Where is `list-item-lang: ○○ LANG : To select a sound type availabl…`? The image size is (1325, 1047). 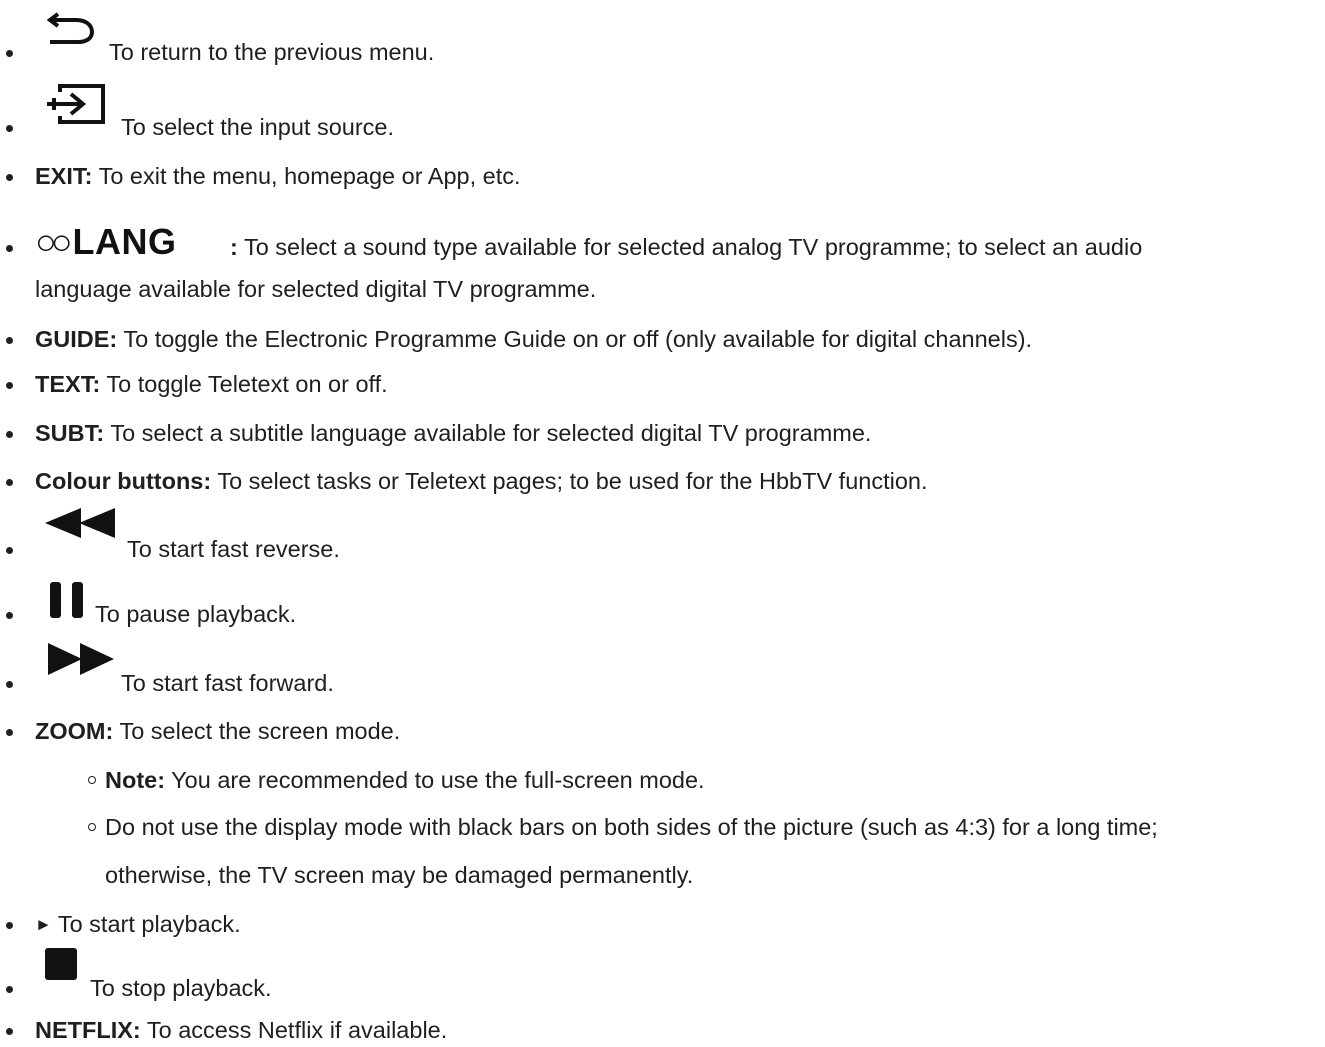 list-item-lang: ○○ LANG : To select a sound type availabl… is located at coordinates (662, 243).